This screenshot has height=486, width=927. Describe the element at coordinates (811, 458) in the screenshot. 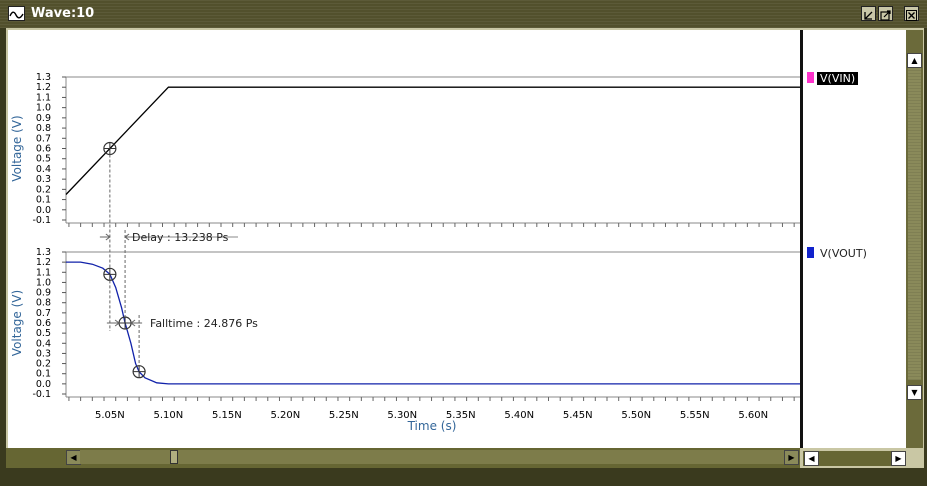

I see `legend-scroll-left-icon: ◀` at that location.